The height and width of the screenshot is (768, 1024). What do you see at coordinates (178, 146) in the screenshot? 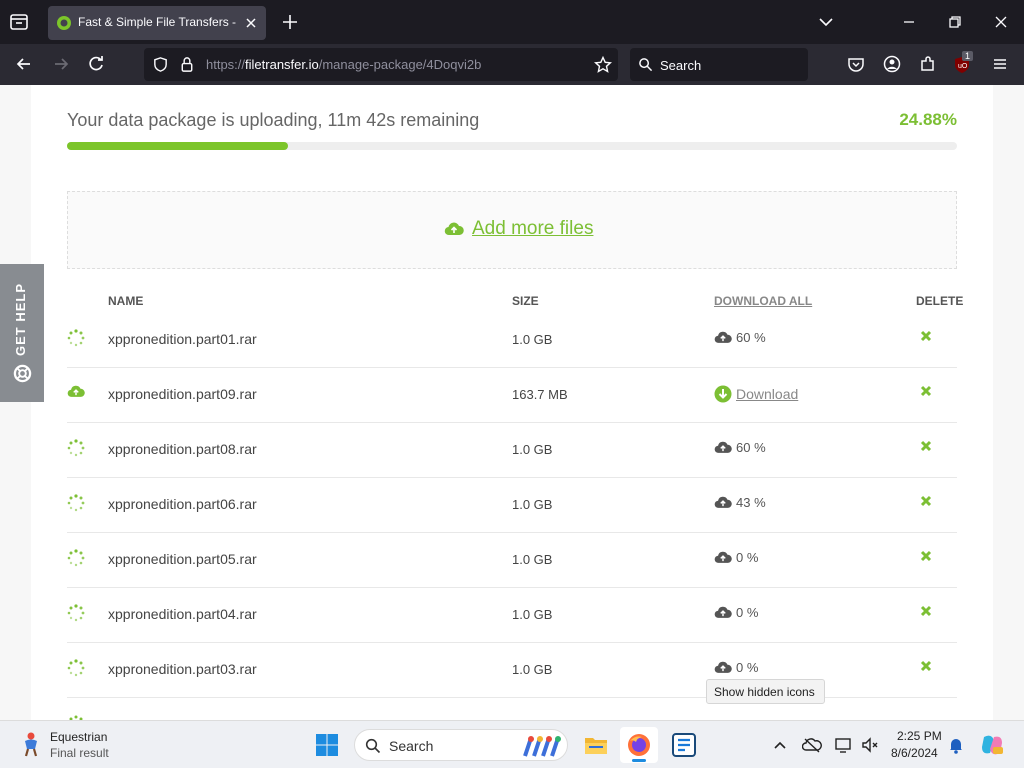
I see `upload-progress-fill` at bounding box center [178, 146].